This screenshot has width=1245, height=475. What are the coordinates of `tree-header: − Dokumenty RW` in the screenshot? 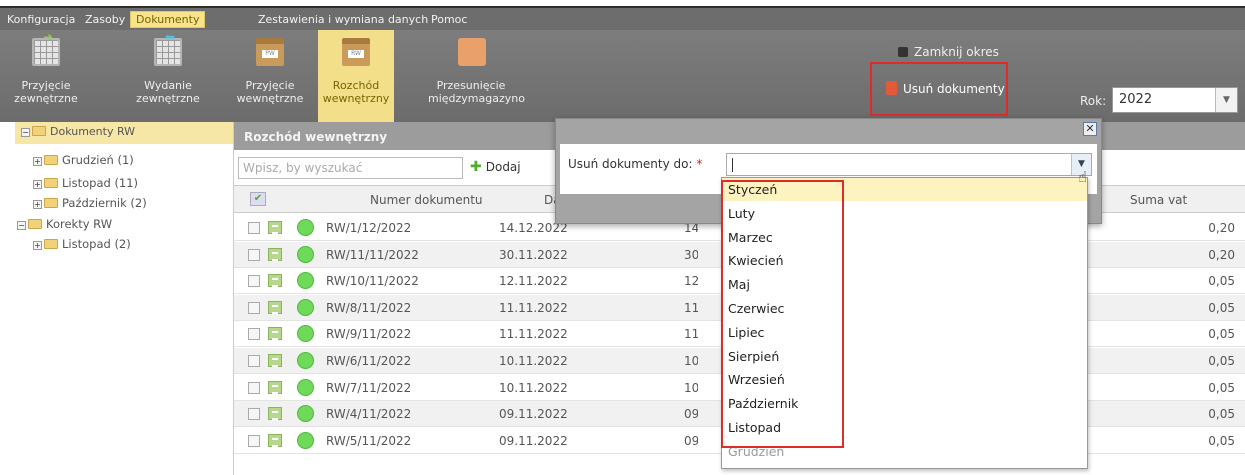 It's located at (124, 133).